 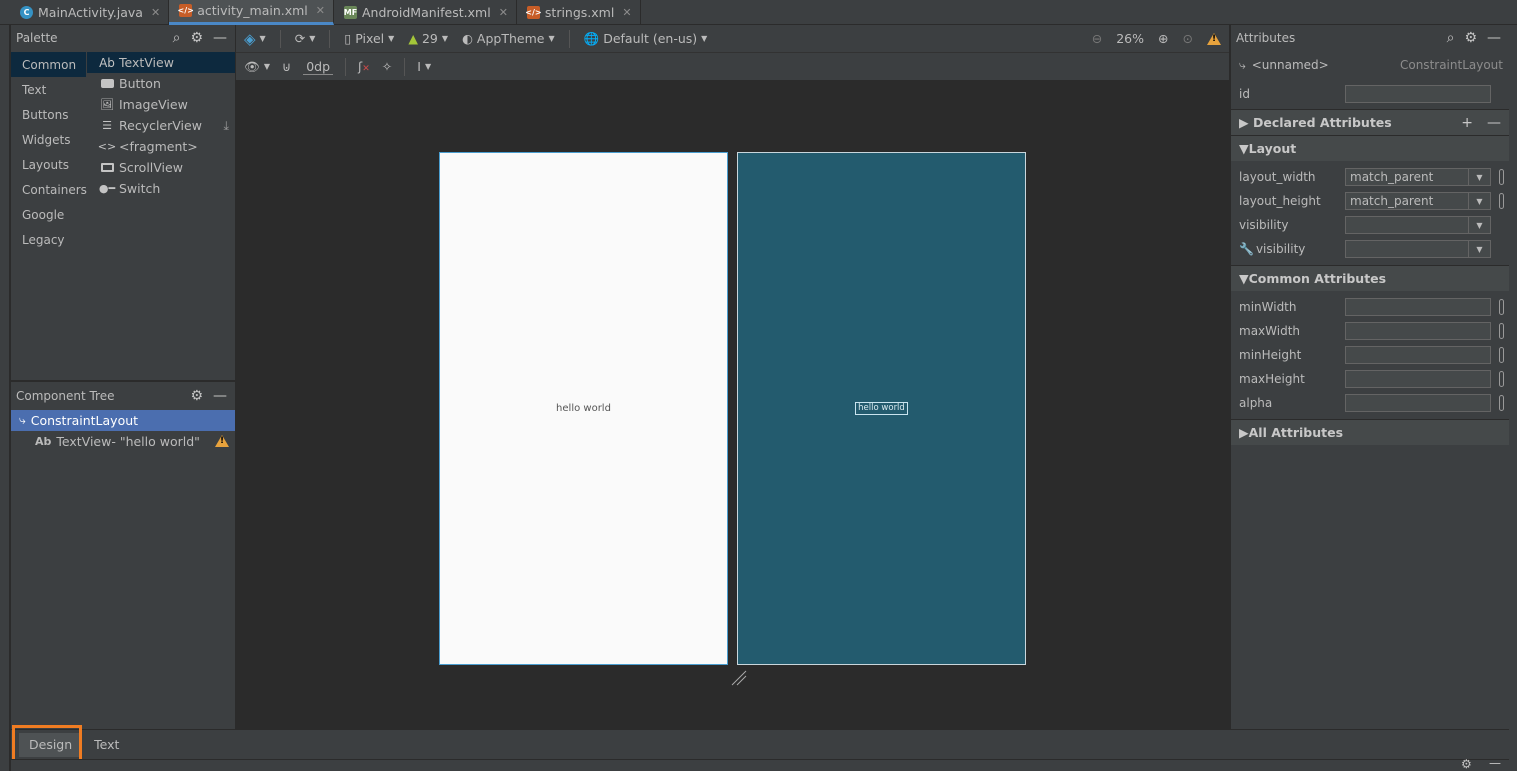 I want to click on orientation-button: ⟳ ▼, so click(x=305, y=38).